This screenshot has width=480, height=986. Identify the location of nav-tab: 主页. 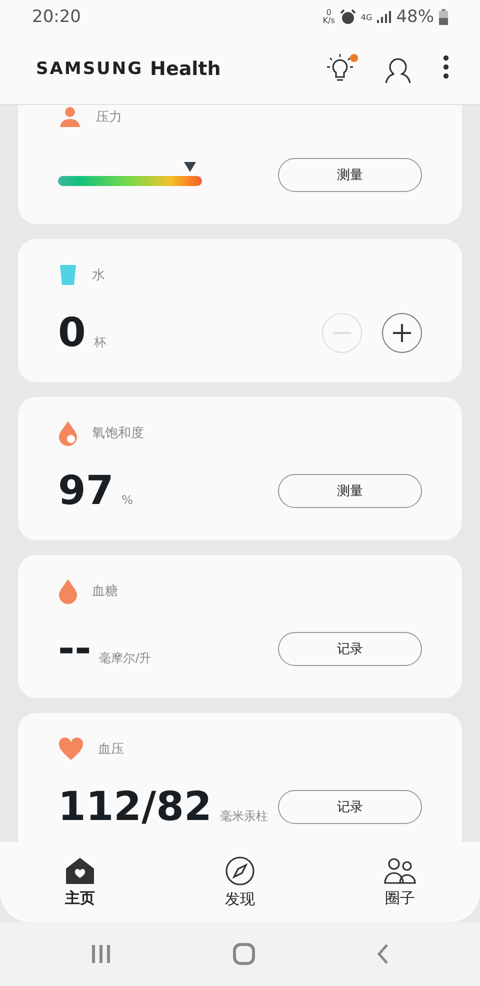
(80, 882).